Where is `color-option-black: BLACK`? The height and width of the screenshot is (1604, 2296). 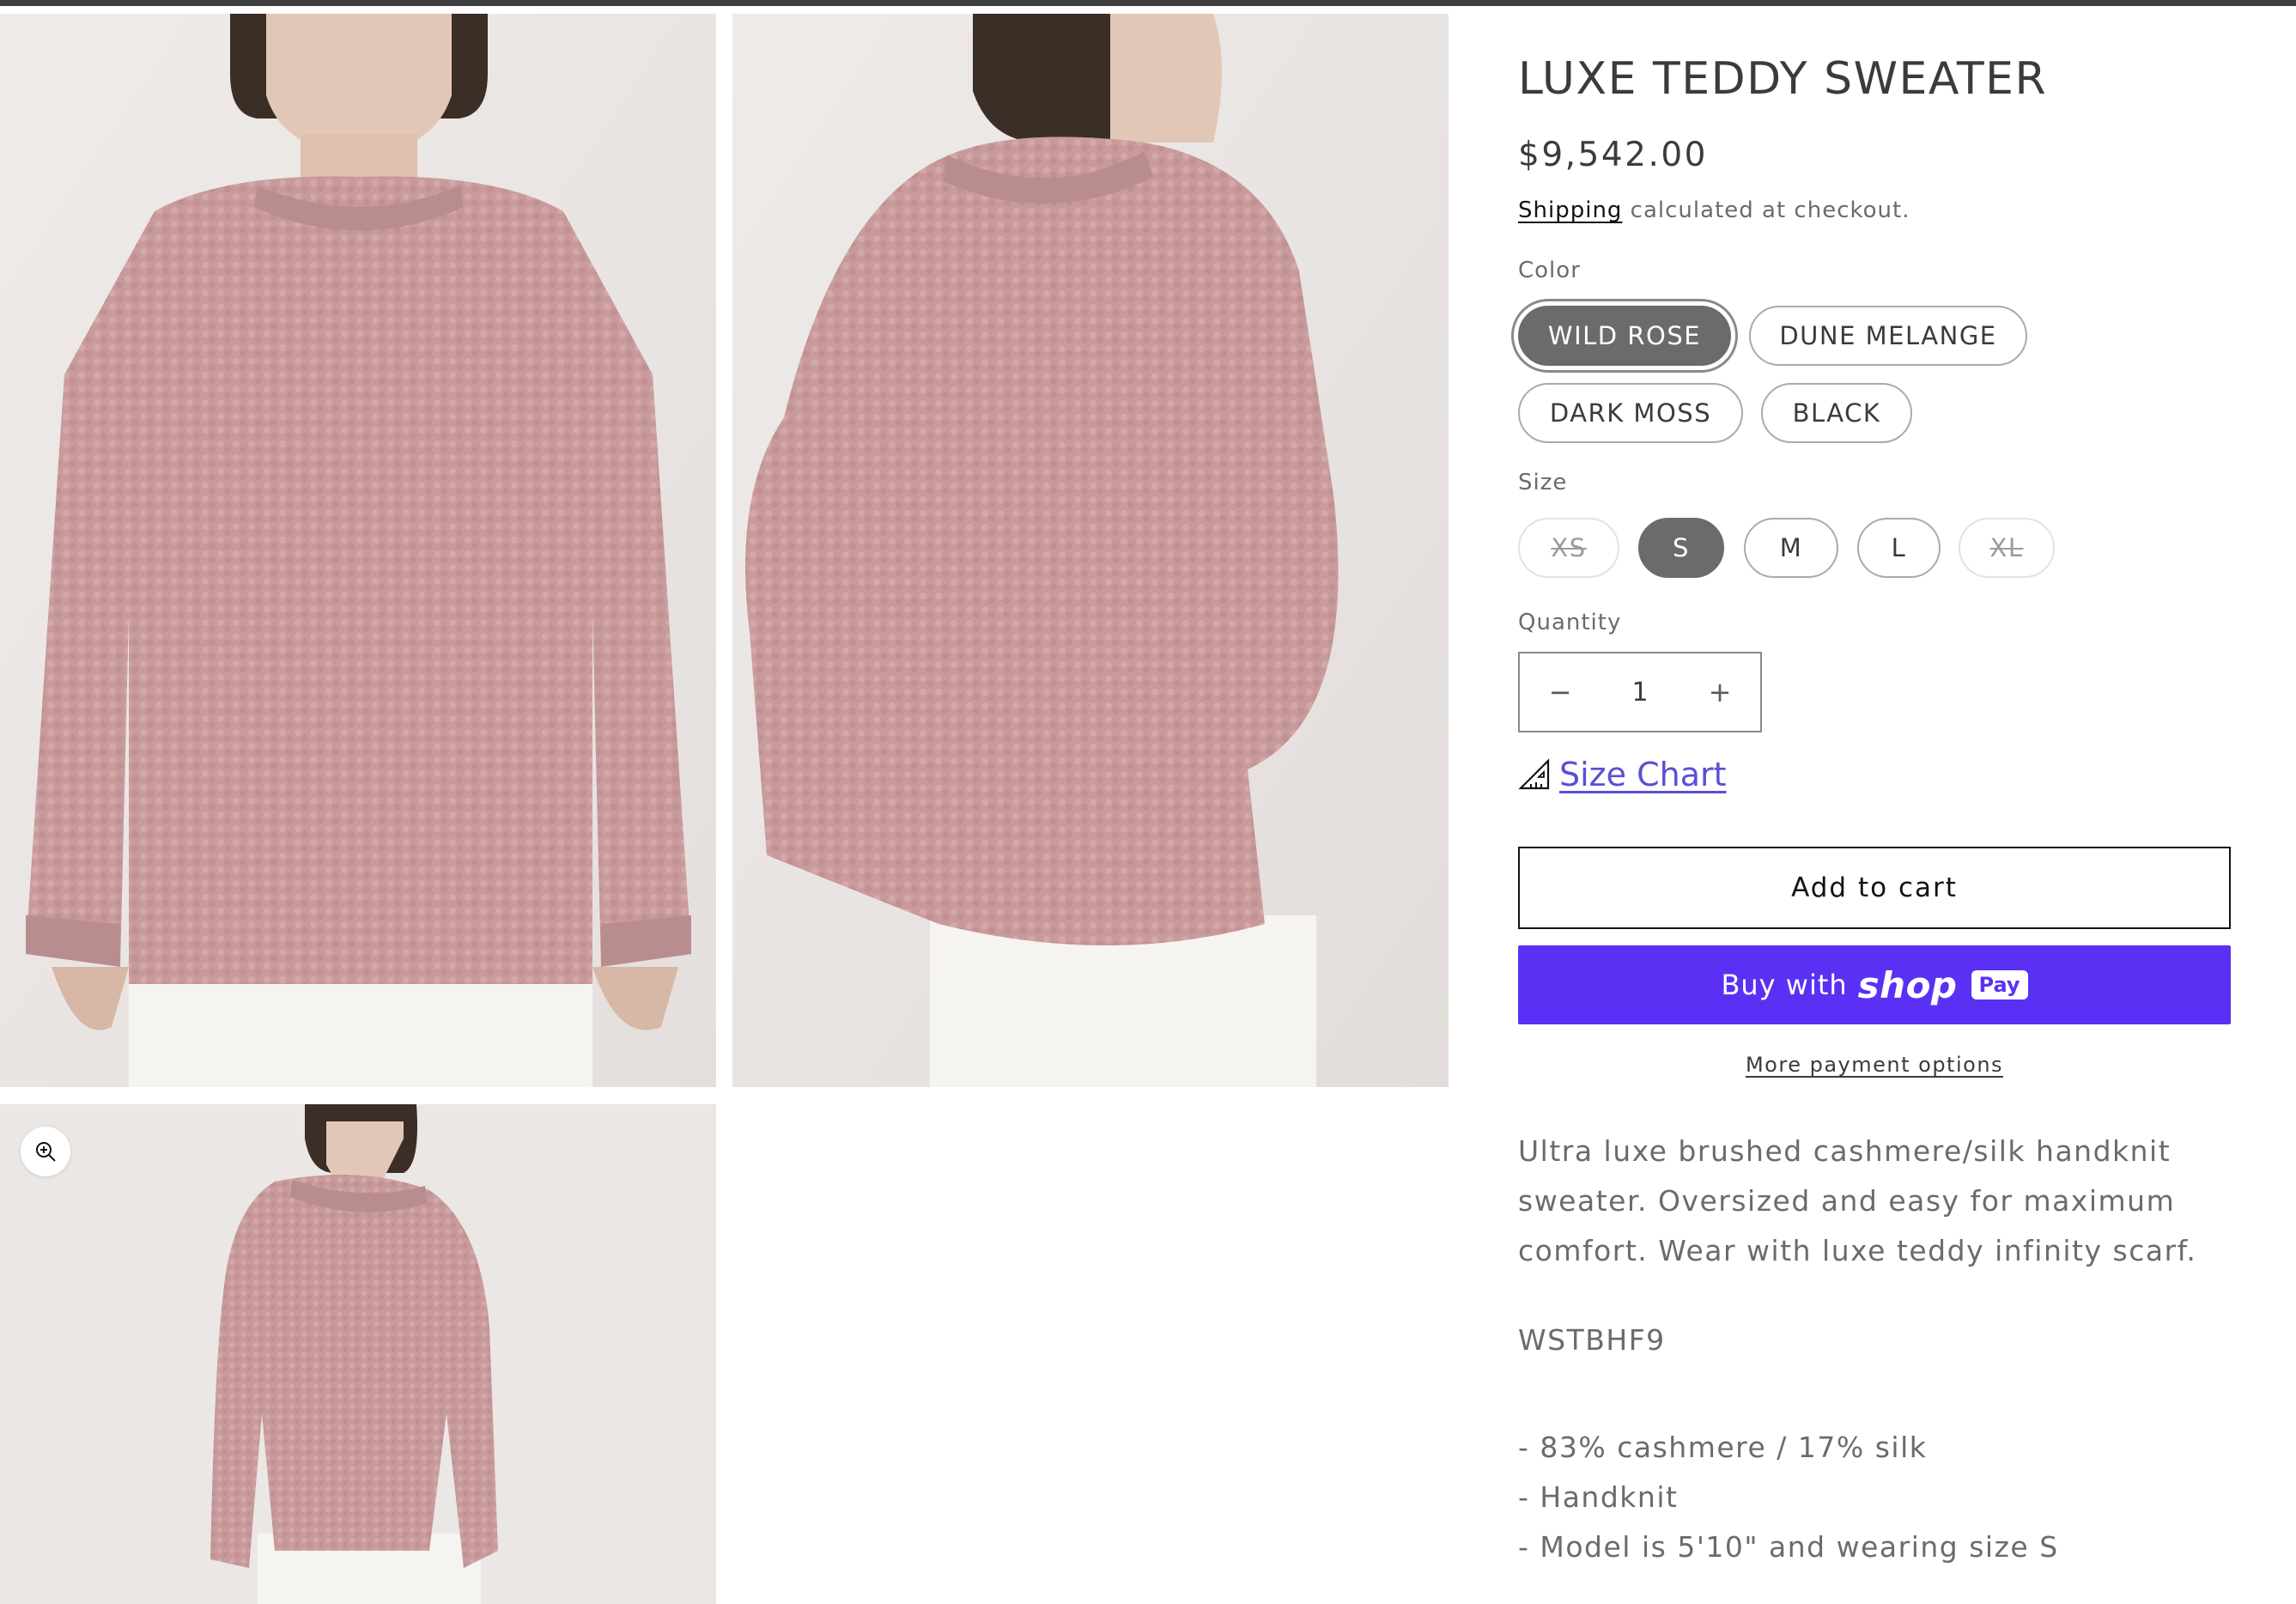
color-option-black: BLACK is located at coordinates (1836, 413).